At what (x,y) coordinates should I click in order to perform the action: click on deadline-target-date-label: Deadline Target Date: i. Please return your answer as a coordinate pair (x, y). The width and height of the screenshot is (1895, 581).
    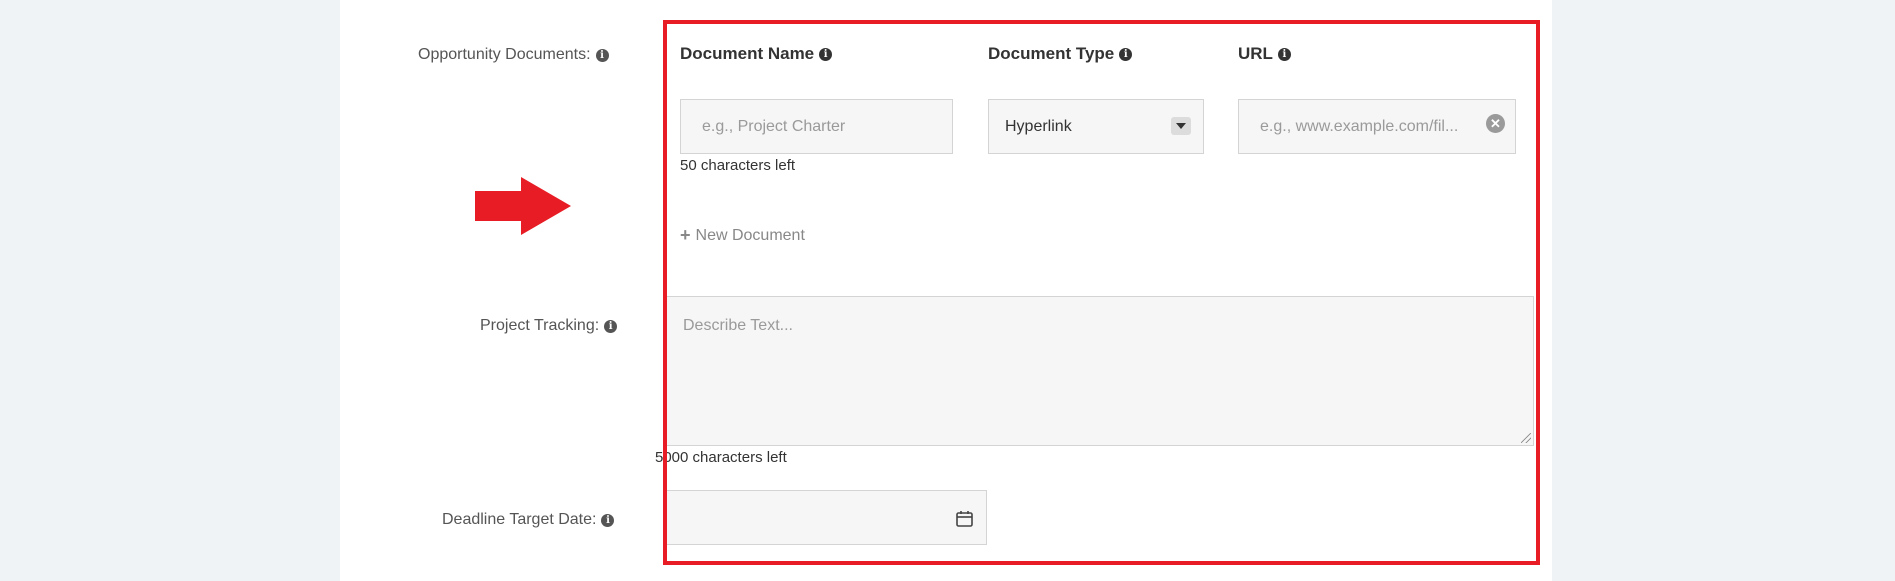
    Looking at the image, I should click on (528, 520).